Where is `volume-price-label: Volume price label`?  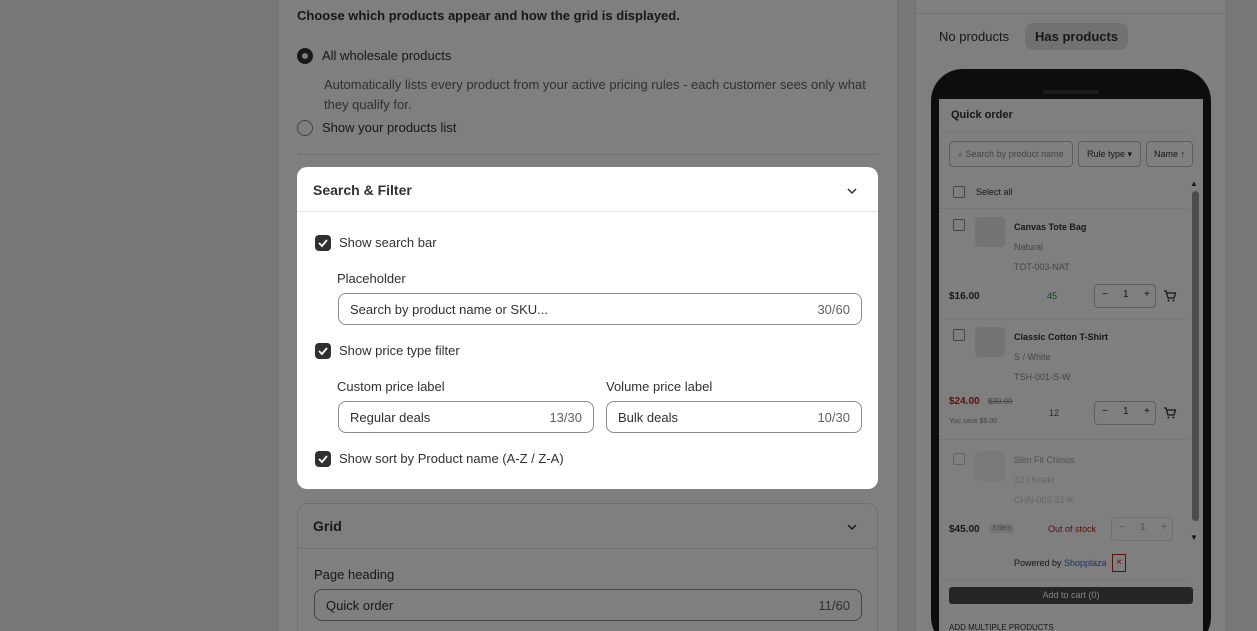 volume-price-label: Volume price label is located at coordinates (659, 386).